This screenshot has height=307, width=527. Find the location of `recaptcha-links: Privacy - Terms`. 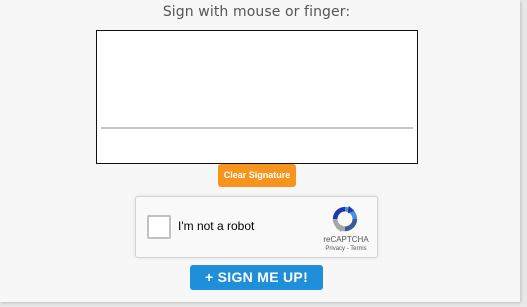

recaptcha-links: Privacy - Terms is located at coordinates (346, 249).